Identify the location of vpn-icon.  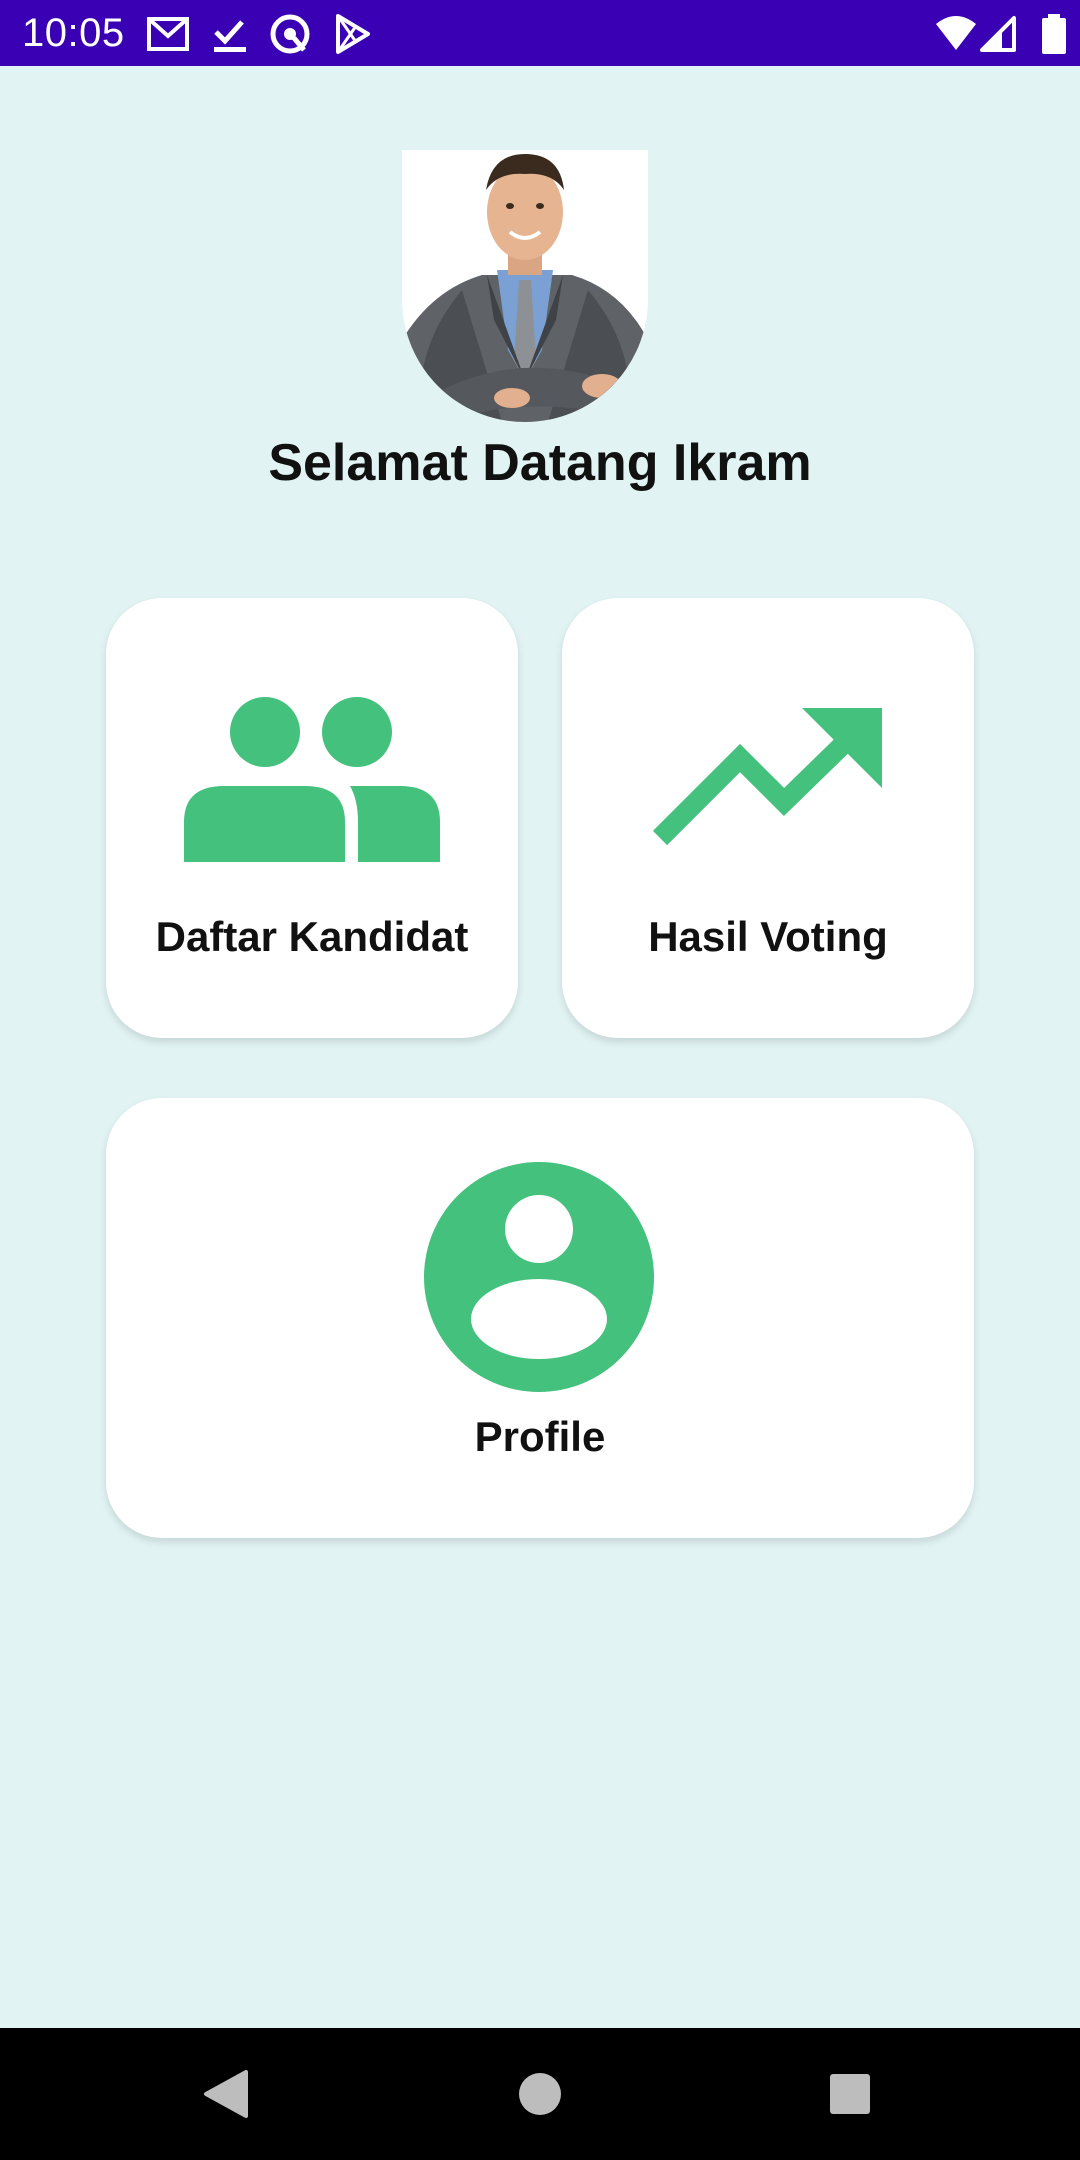
(290, 34).